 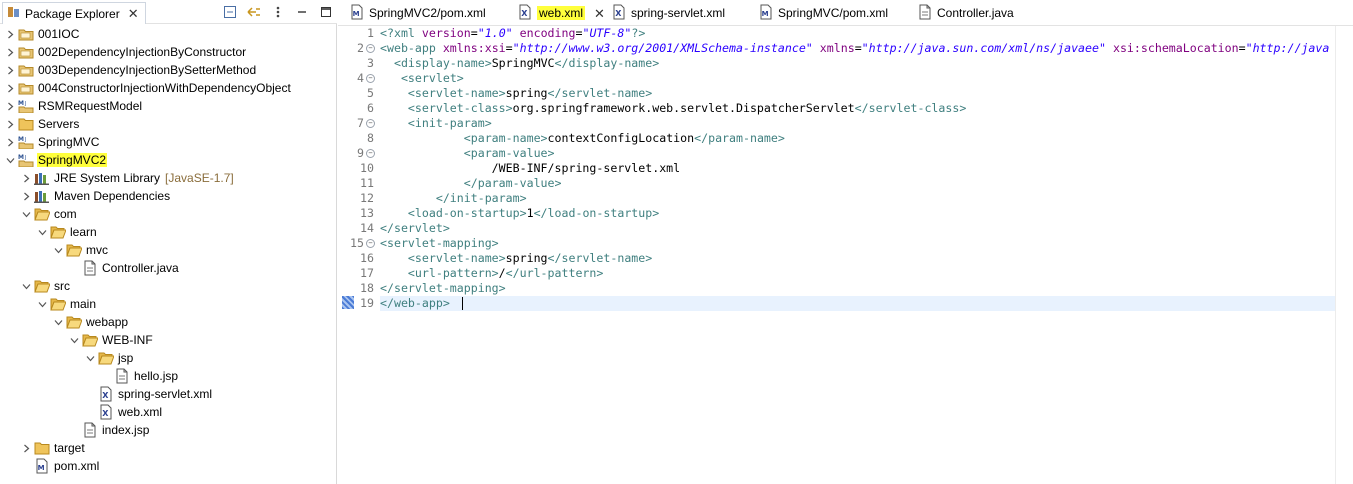 What do you see at coordinates (67, 232) in the screenshot?
I see `tree-item: learn` at bounding box center [67, 232].